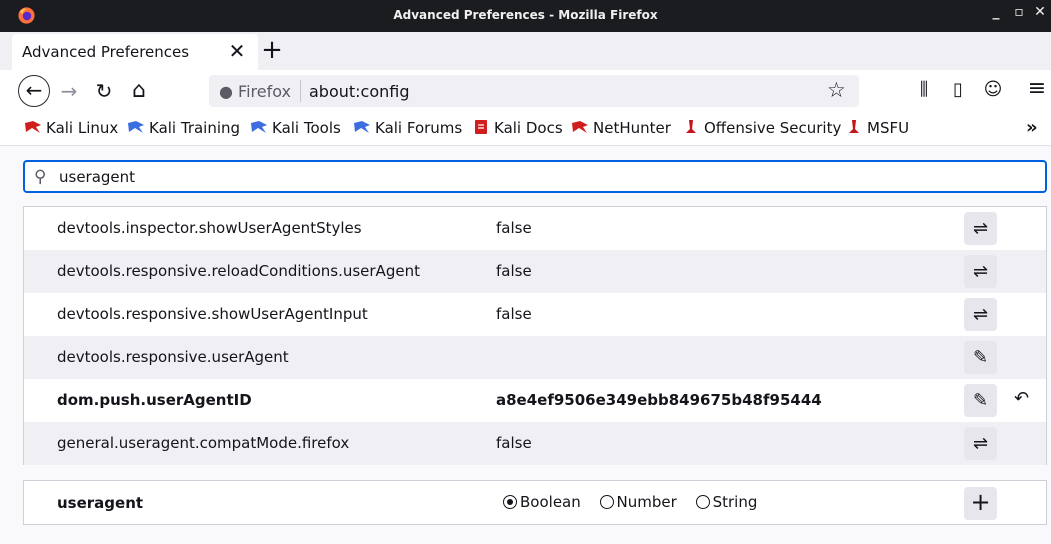 Image resolution: width=1051 pixels, height=544 pixels. What do you see at coordinates (1040, 12) in the screenshot?
I see `close-window-button: ✕` at bounding box center [1040, 12].